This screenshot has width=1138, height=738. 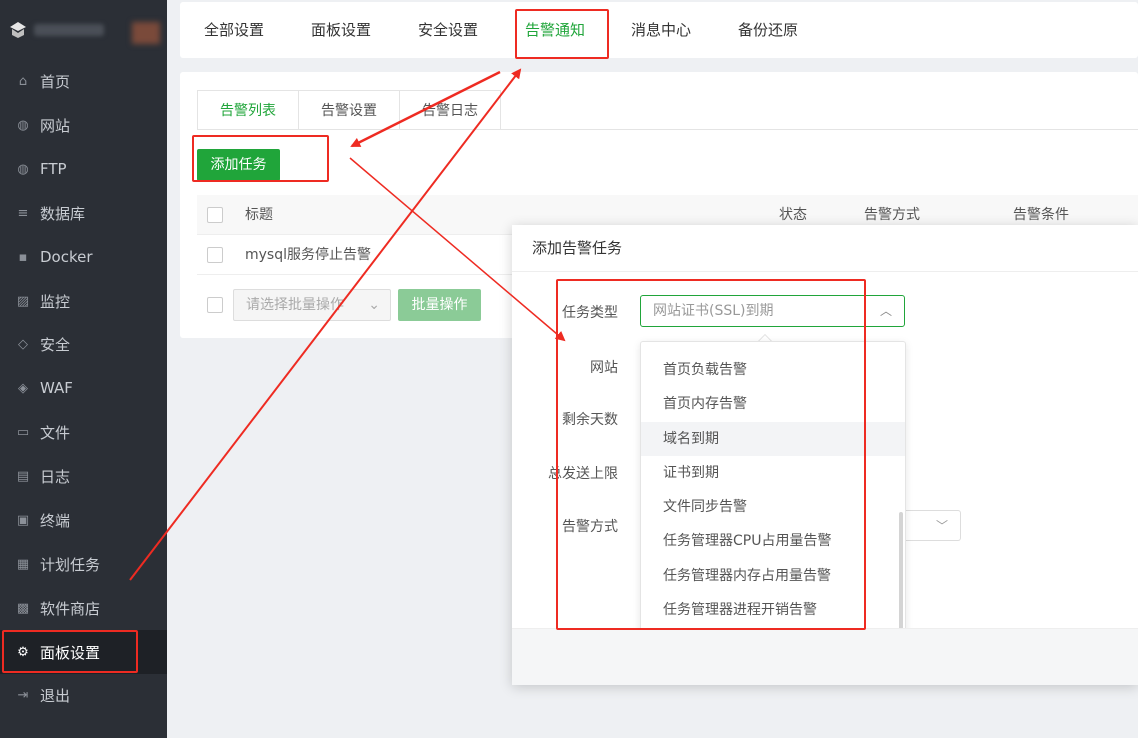 What do you see at coordinates (23, 476) in the screenshot?
I see `log-file-icon: ▤` at bounding box center [23, 476].